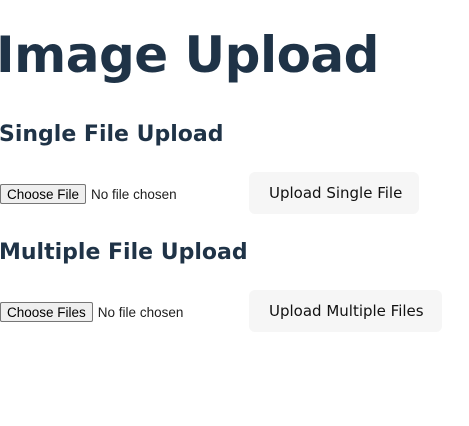 The height and width of the screenshot is (426, 469). What do you see at coordinates (134, 194) in the screenshot?
I see `single-file-status: No file chosen` at bounding box center [134, 194].